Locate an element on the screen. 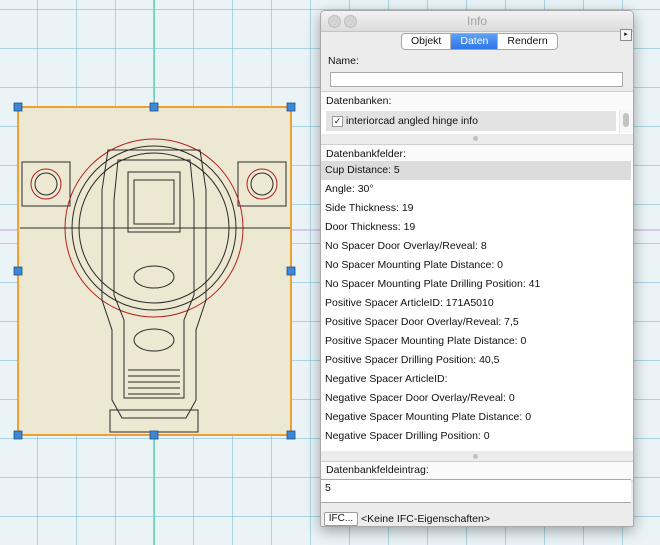 The width and height of the screenshot is (660, 545). databases-scroll-thumb is located at coordinates (626, 120).